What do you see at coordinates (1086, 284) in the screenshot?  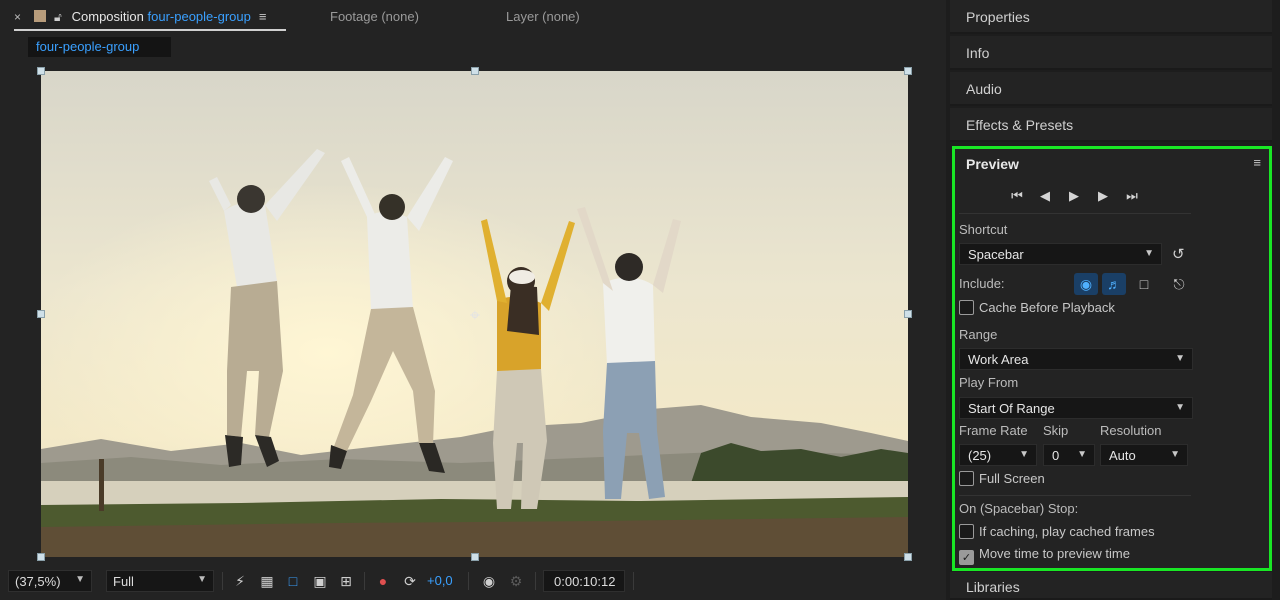 I see `include-video-eye-icon: ◉` at bounding box center [1086, 284].